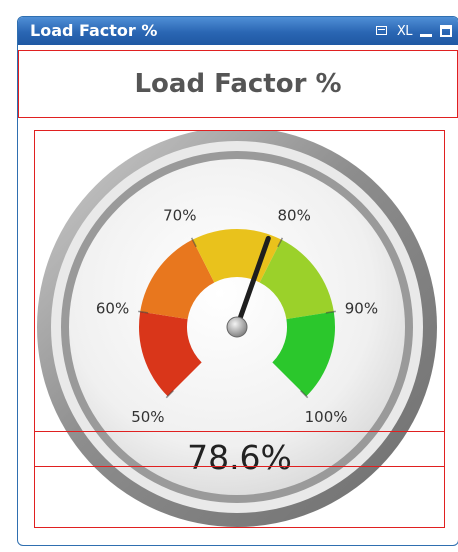  I want to click on gauge-tick-label: 100%, so click(326, 417).